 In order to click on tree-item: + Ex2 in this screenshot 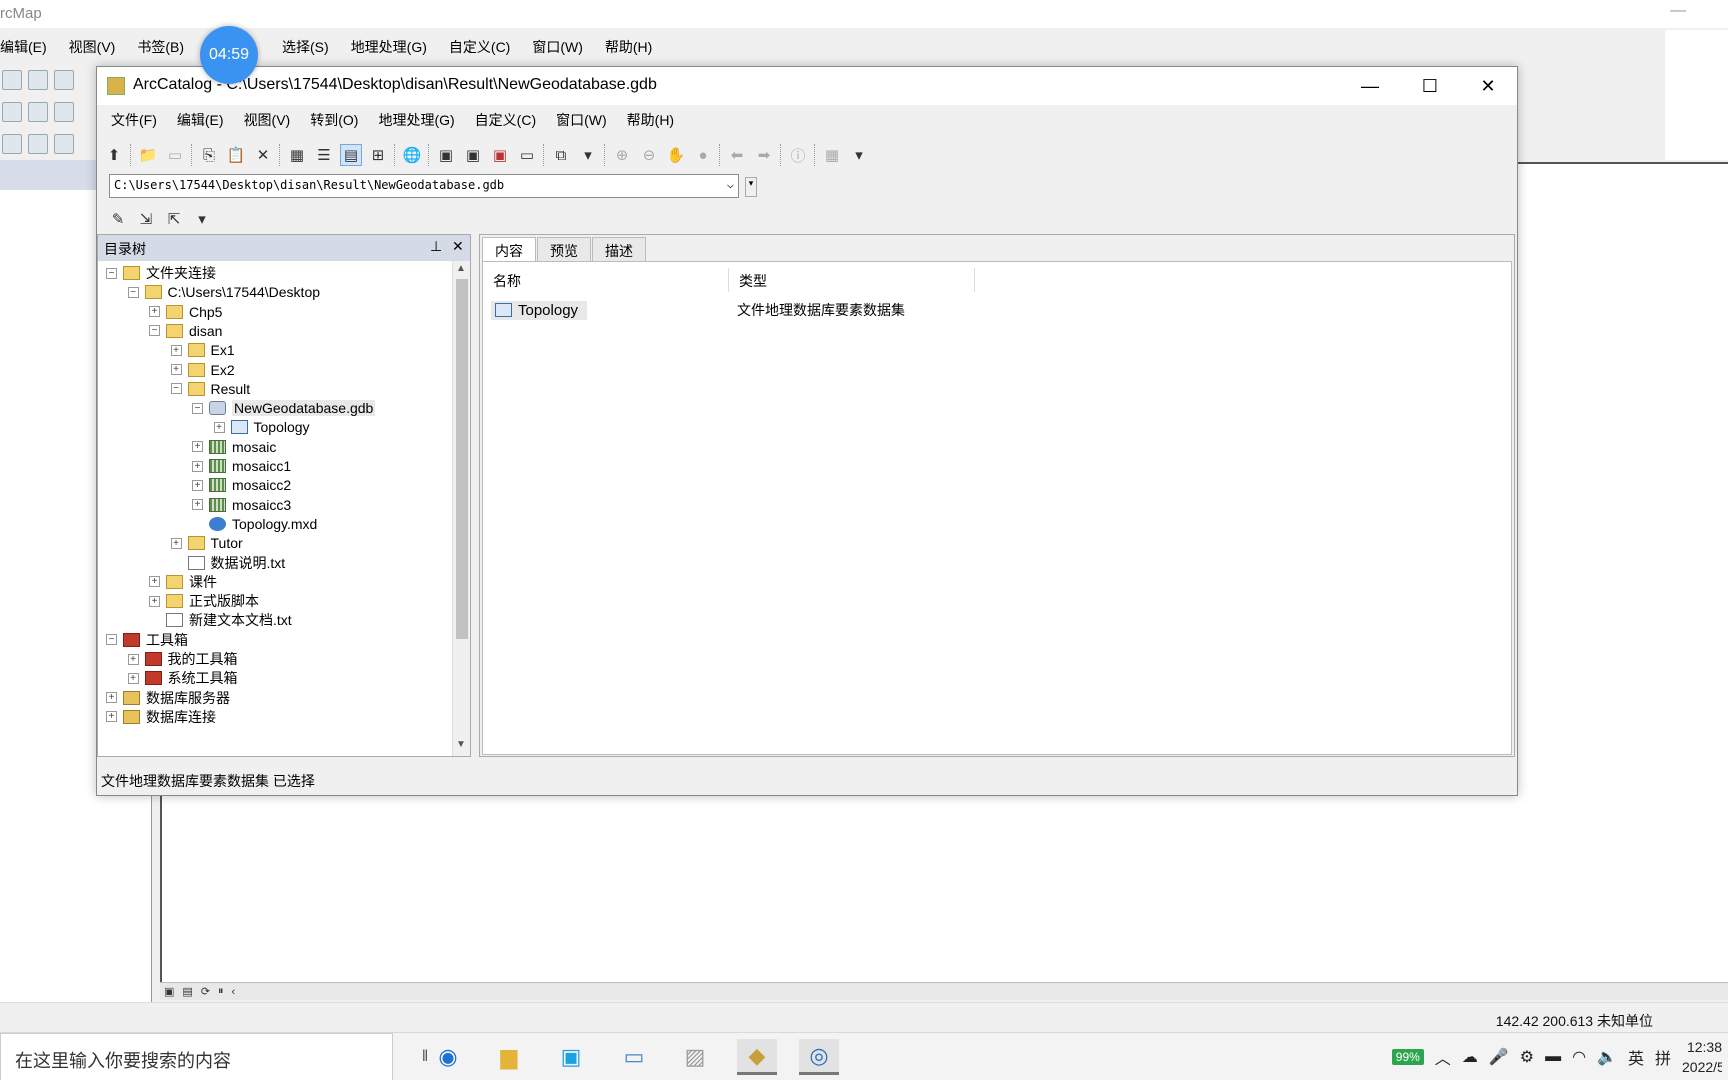, I will do `click(202, 370)`.